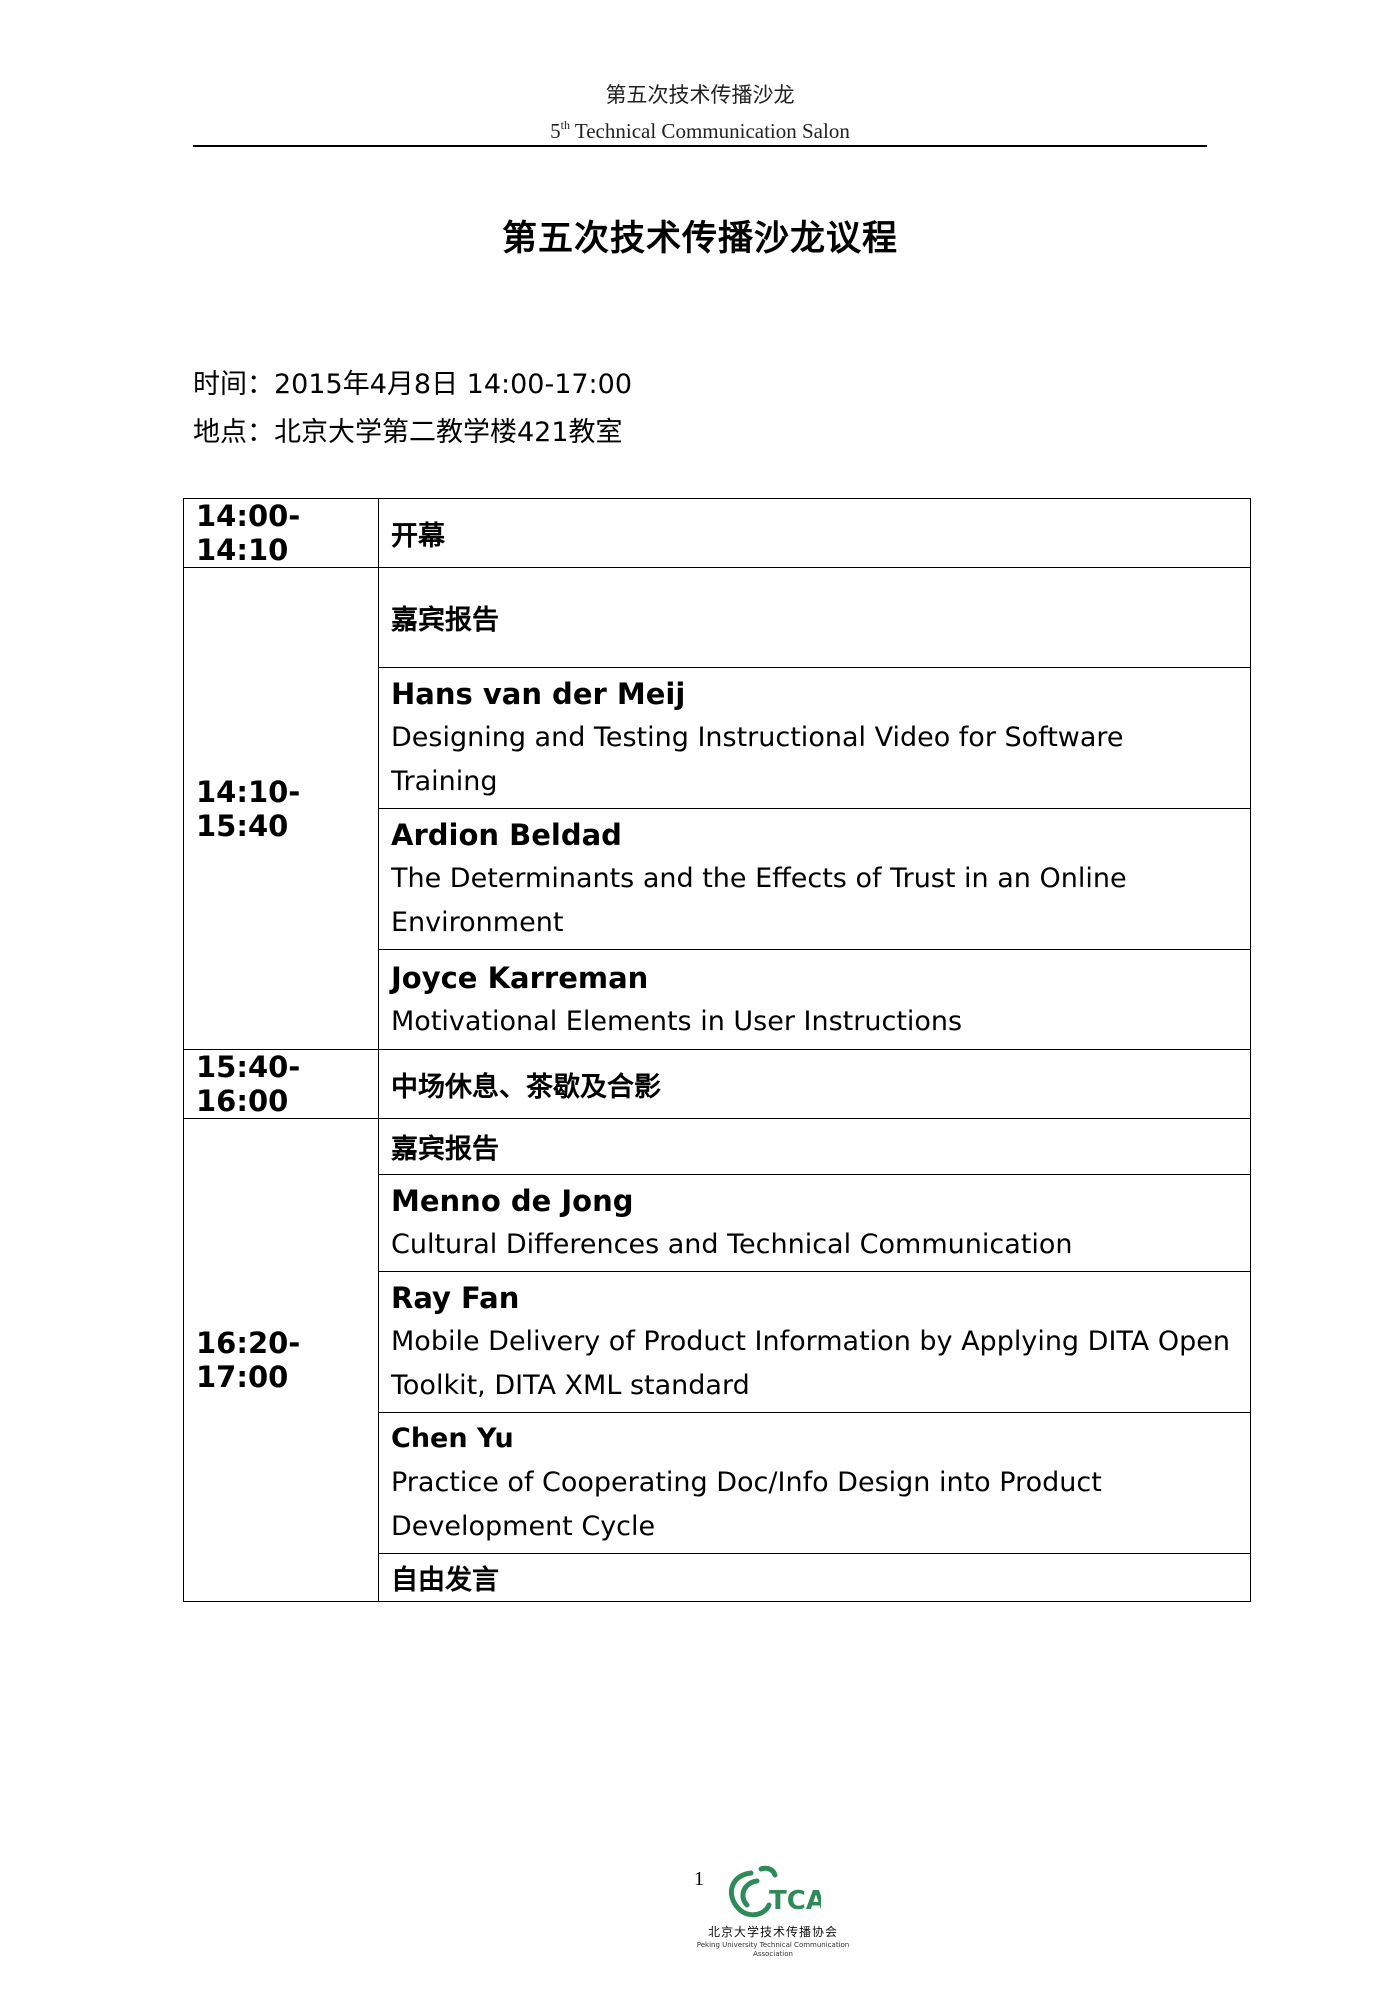  What do you see at coordinates (795, 1901) in the screenshot?
I see `logo-letters: TCA` at bounding box center [795, 1901].